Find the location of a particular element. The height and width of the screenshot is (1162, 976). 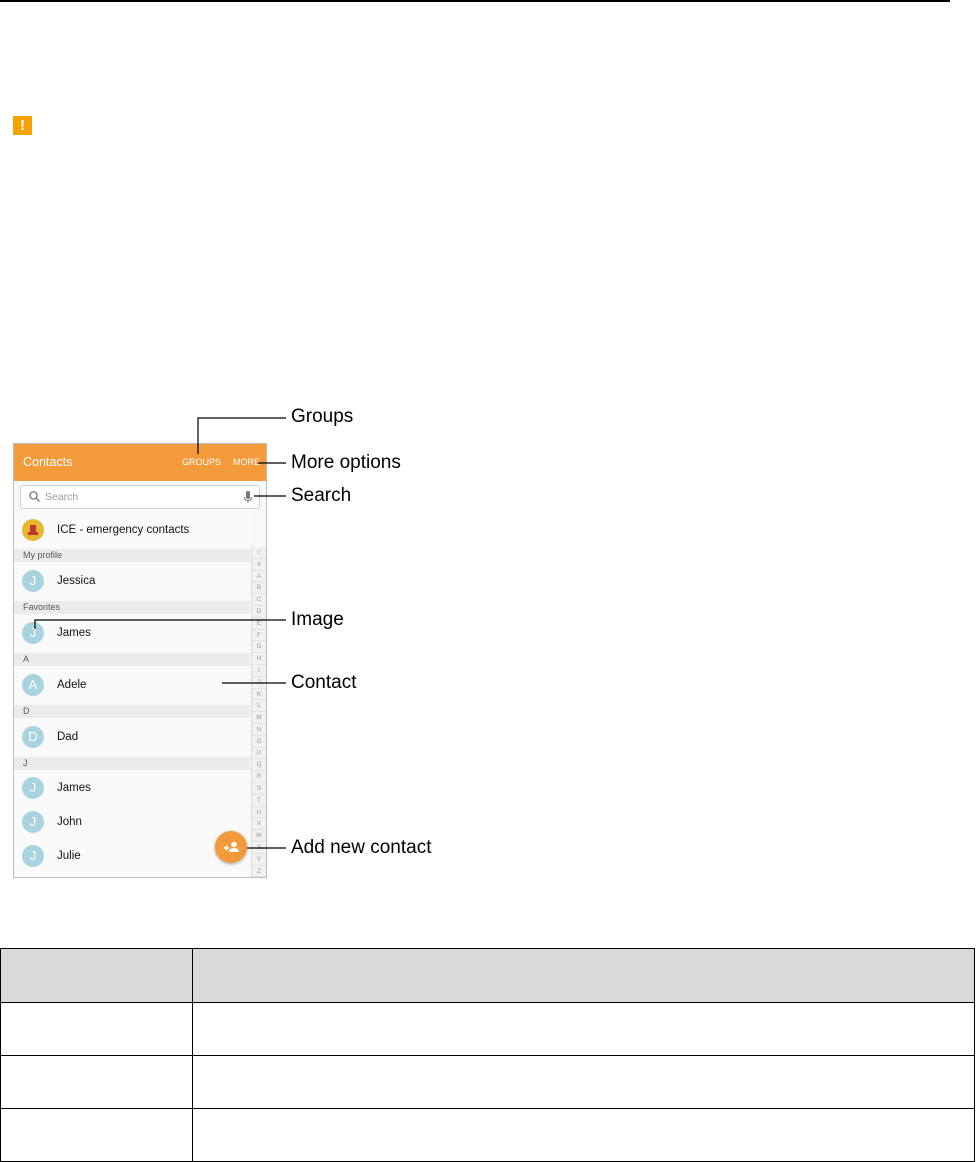

callout-search: Search is located at coordinates (321, 495).